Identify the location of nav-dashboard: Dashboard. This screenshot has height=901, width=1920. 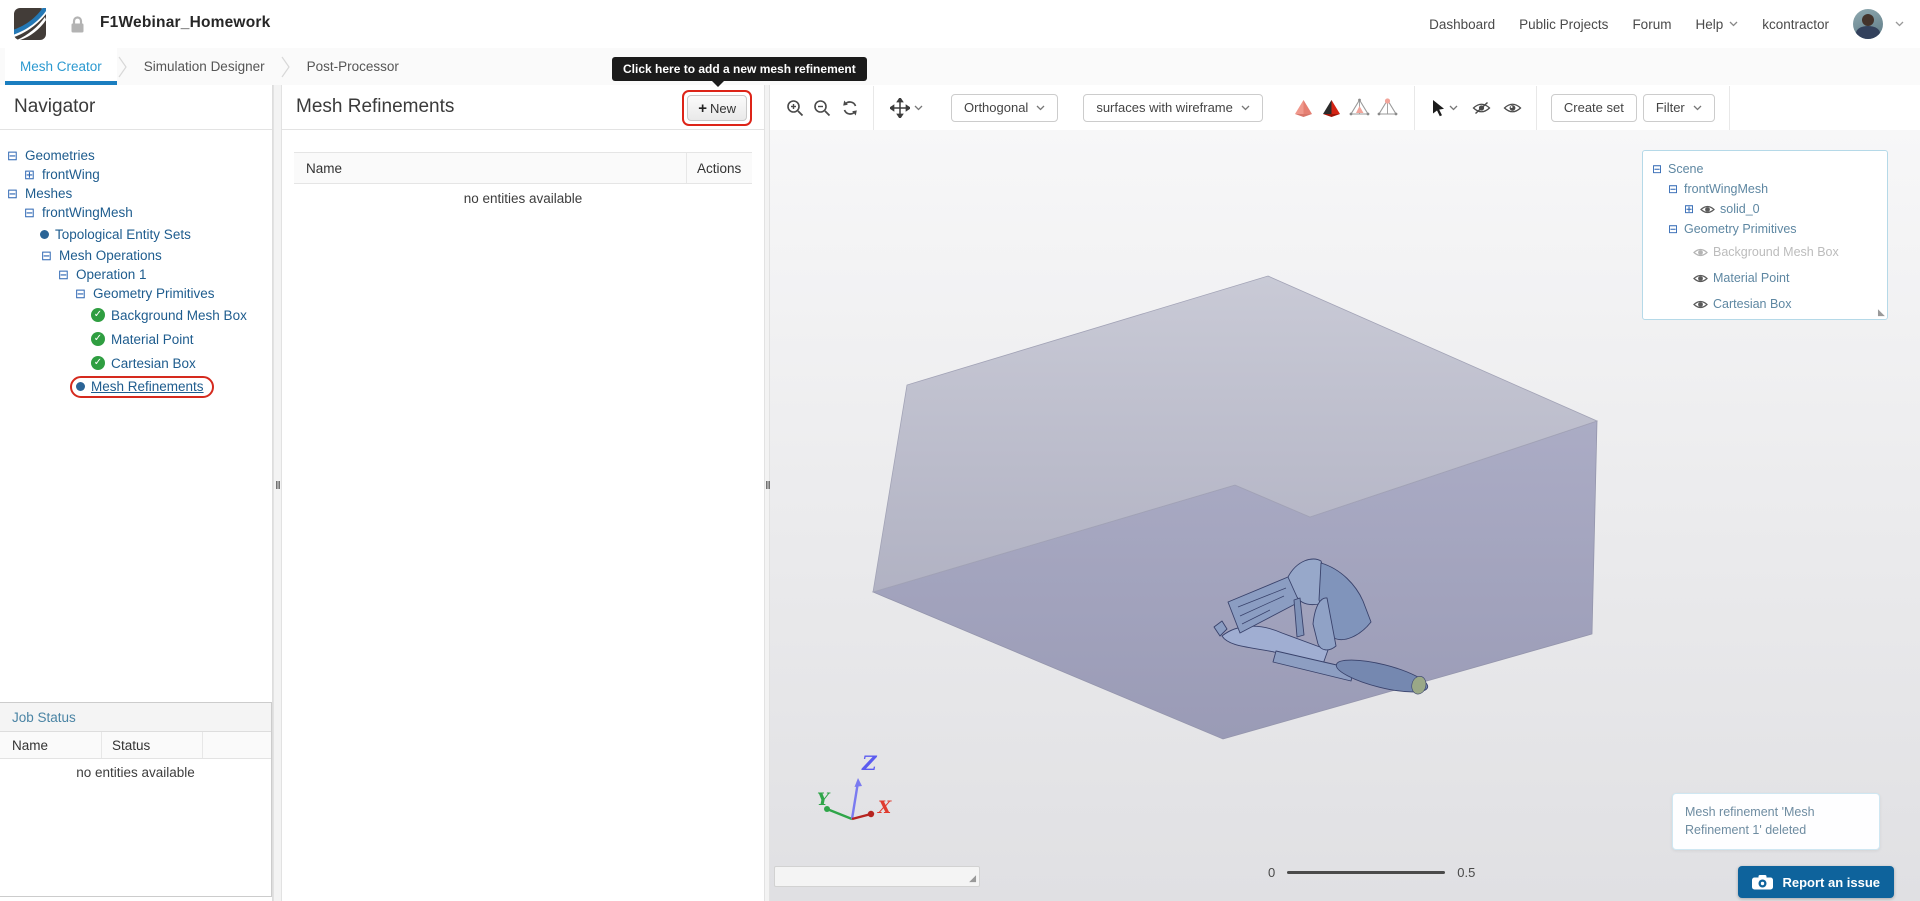
(1462, 24).